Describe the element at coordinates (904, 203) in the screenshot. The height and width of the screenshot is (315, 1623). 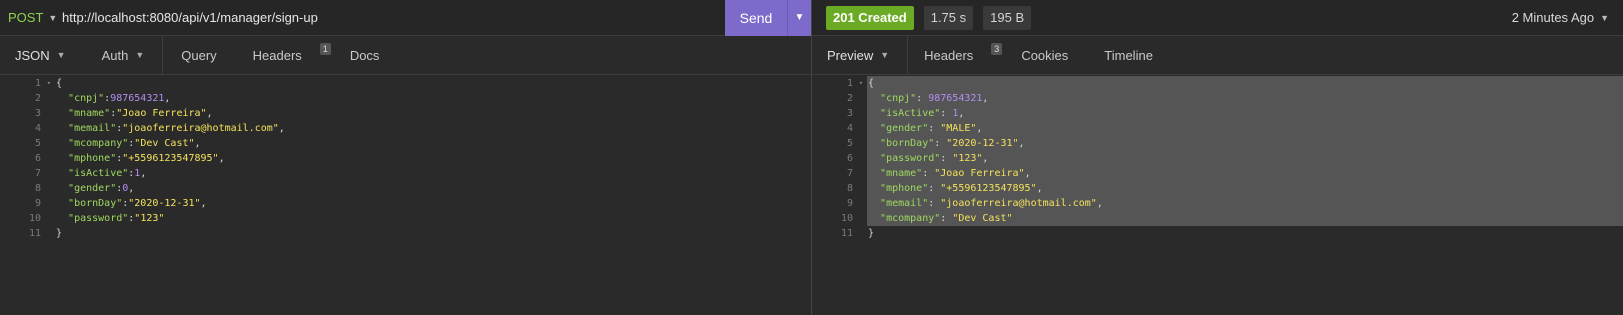
I see `json-key: "memail"` at that location.